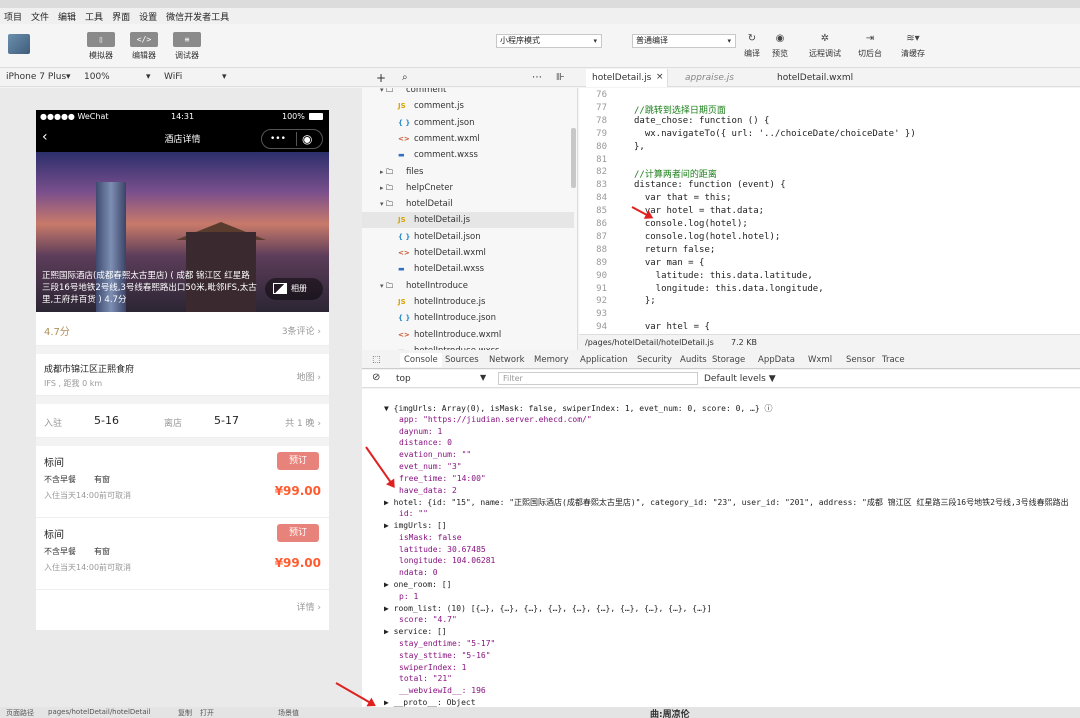 The image size is (1080, 718). What do you see at coordinates (860, 360) in the screenshot?
I see `devtools-tab-sensor: Sensor` at bounding box center [860, 360].